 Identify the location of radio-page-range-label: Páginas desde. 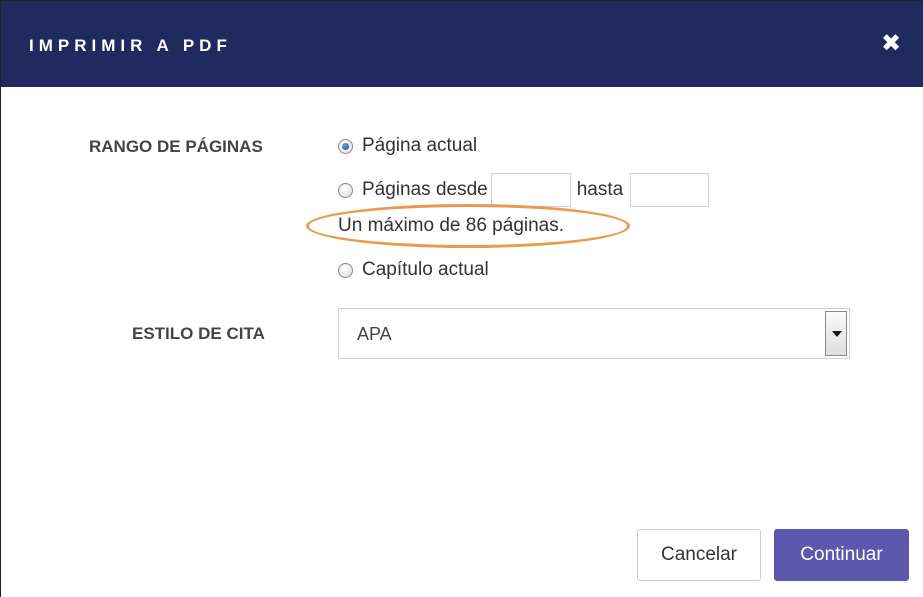
(425, 189).